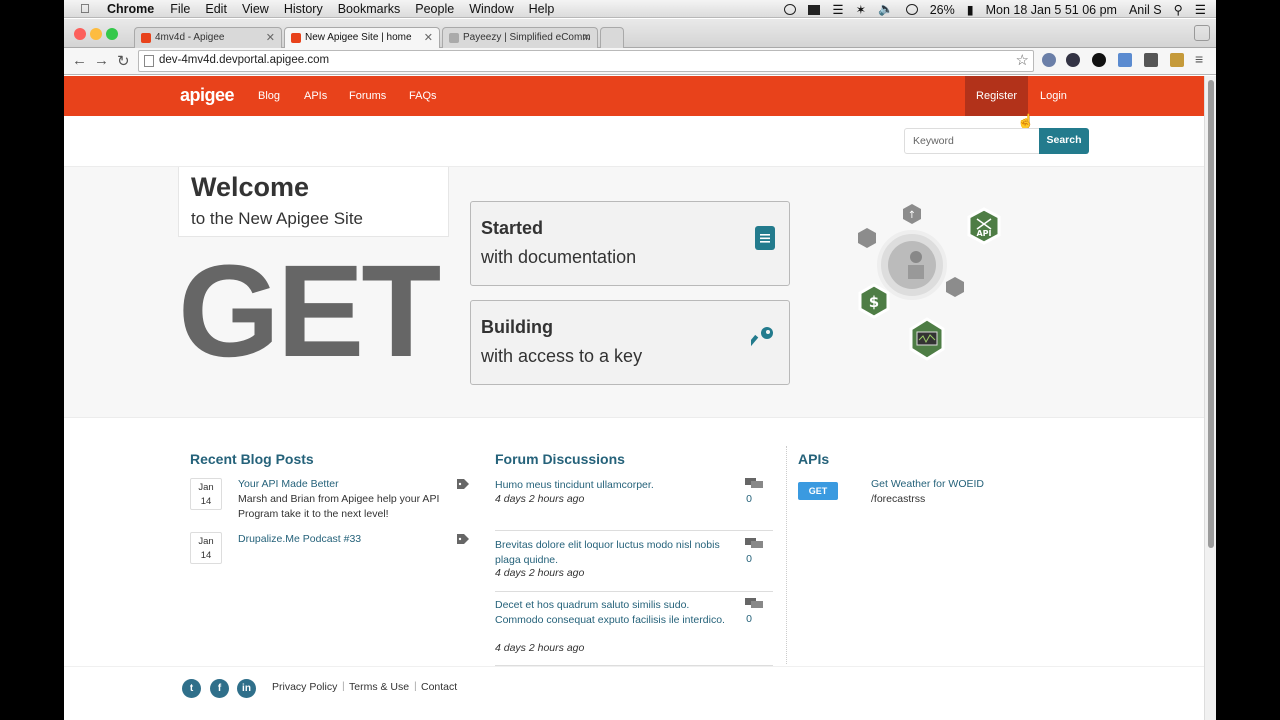 This screenshot has height=720, width=1280. What do you see at coordinates (814, 9) in the screenshot?
I see `status-icon` at bounding box center [814, 9].